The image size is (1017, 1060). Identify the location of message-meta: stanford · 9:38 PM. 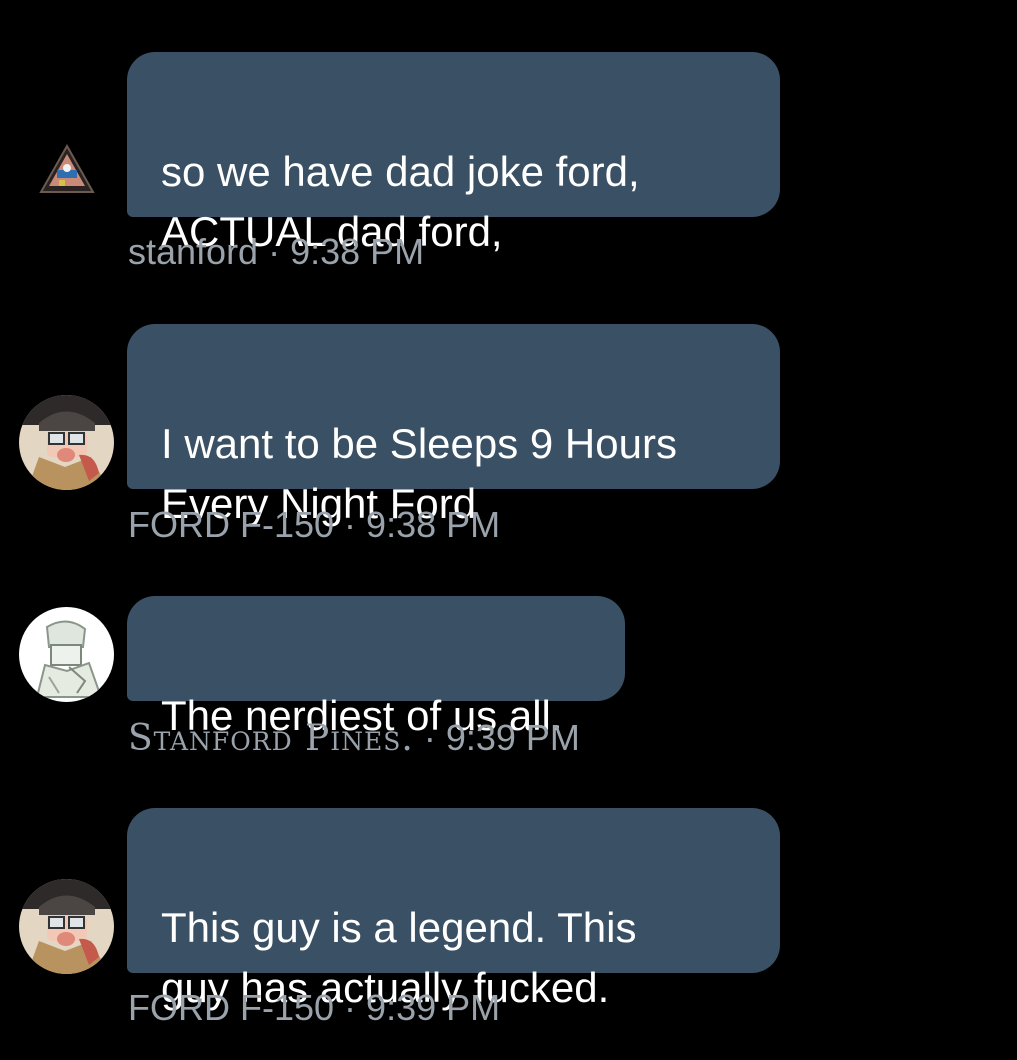
(276, 252).